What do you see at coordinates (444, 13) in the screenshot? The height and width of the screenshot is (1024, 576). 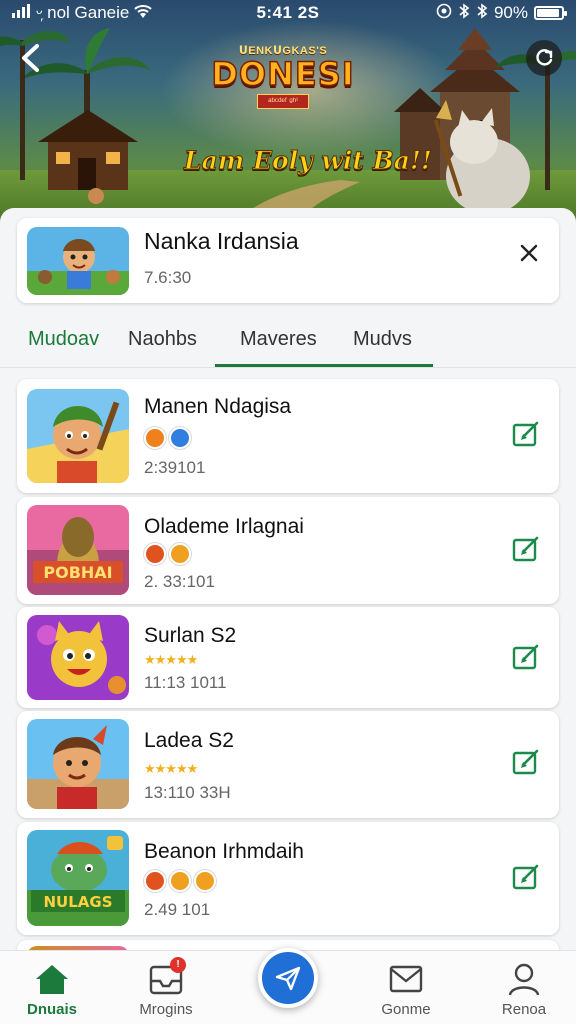 I see `location-icon` at bounding box center [444, 13].